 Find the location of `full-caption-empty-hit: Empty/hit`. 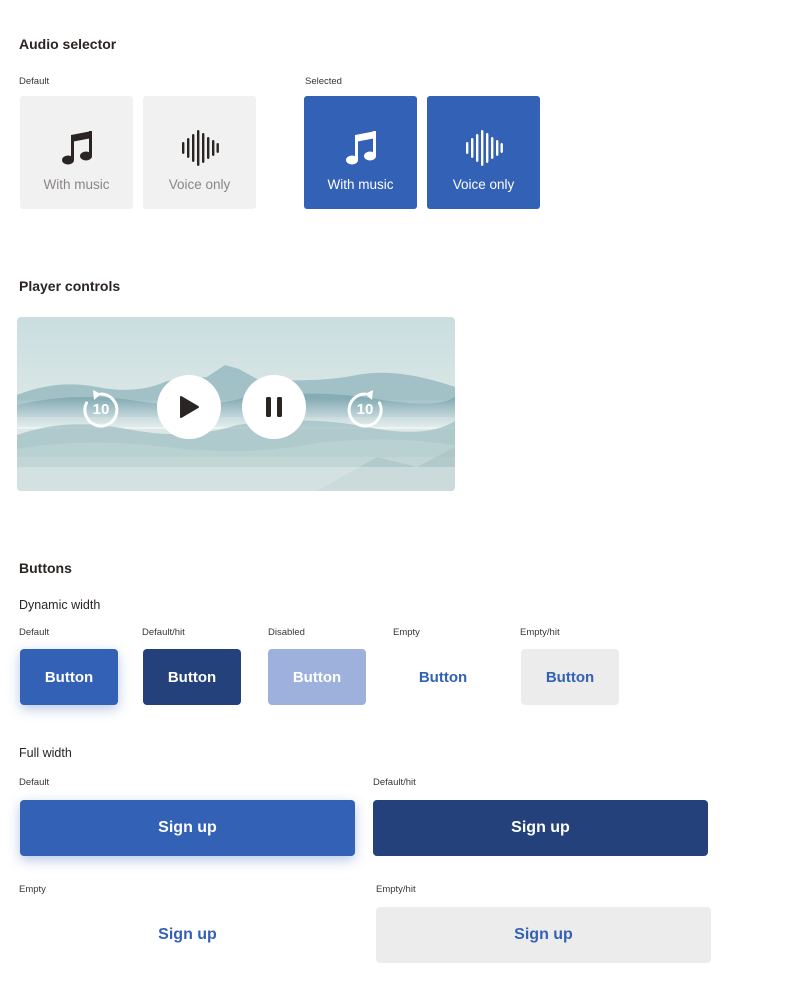

full-caption-empty-hit: Empty/hit is located at coordinates (396, 889).